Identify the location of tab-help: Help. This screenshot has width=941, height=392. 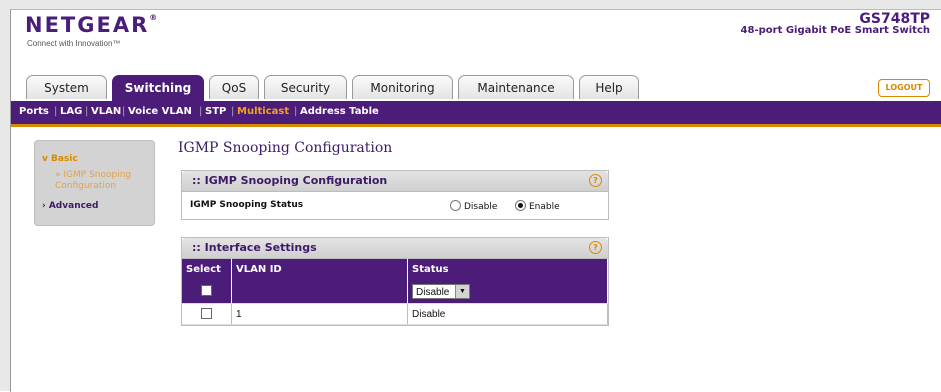
(609, 87).